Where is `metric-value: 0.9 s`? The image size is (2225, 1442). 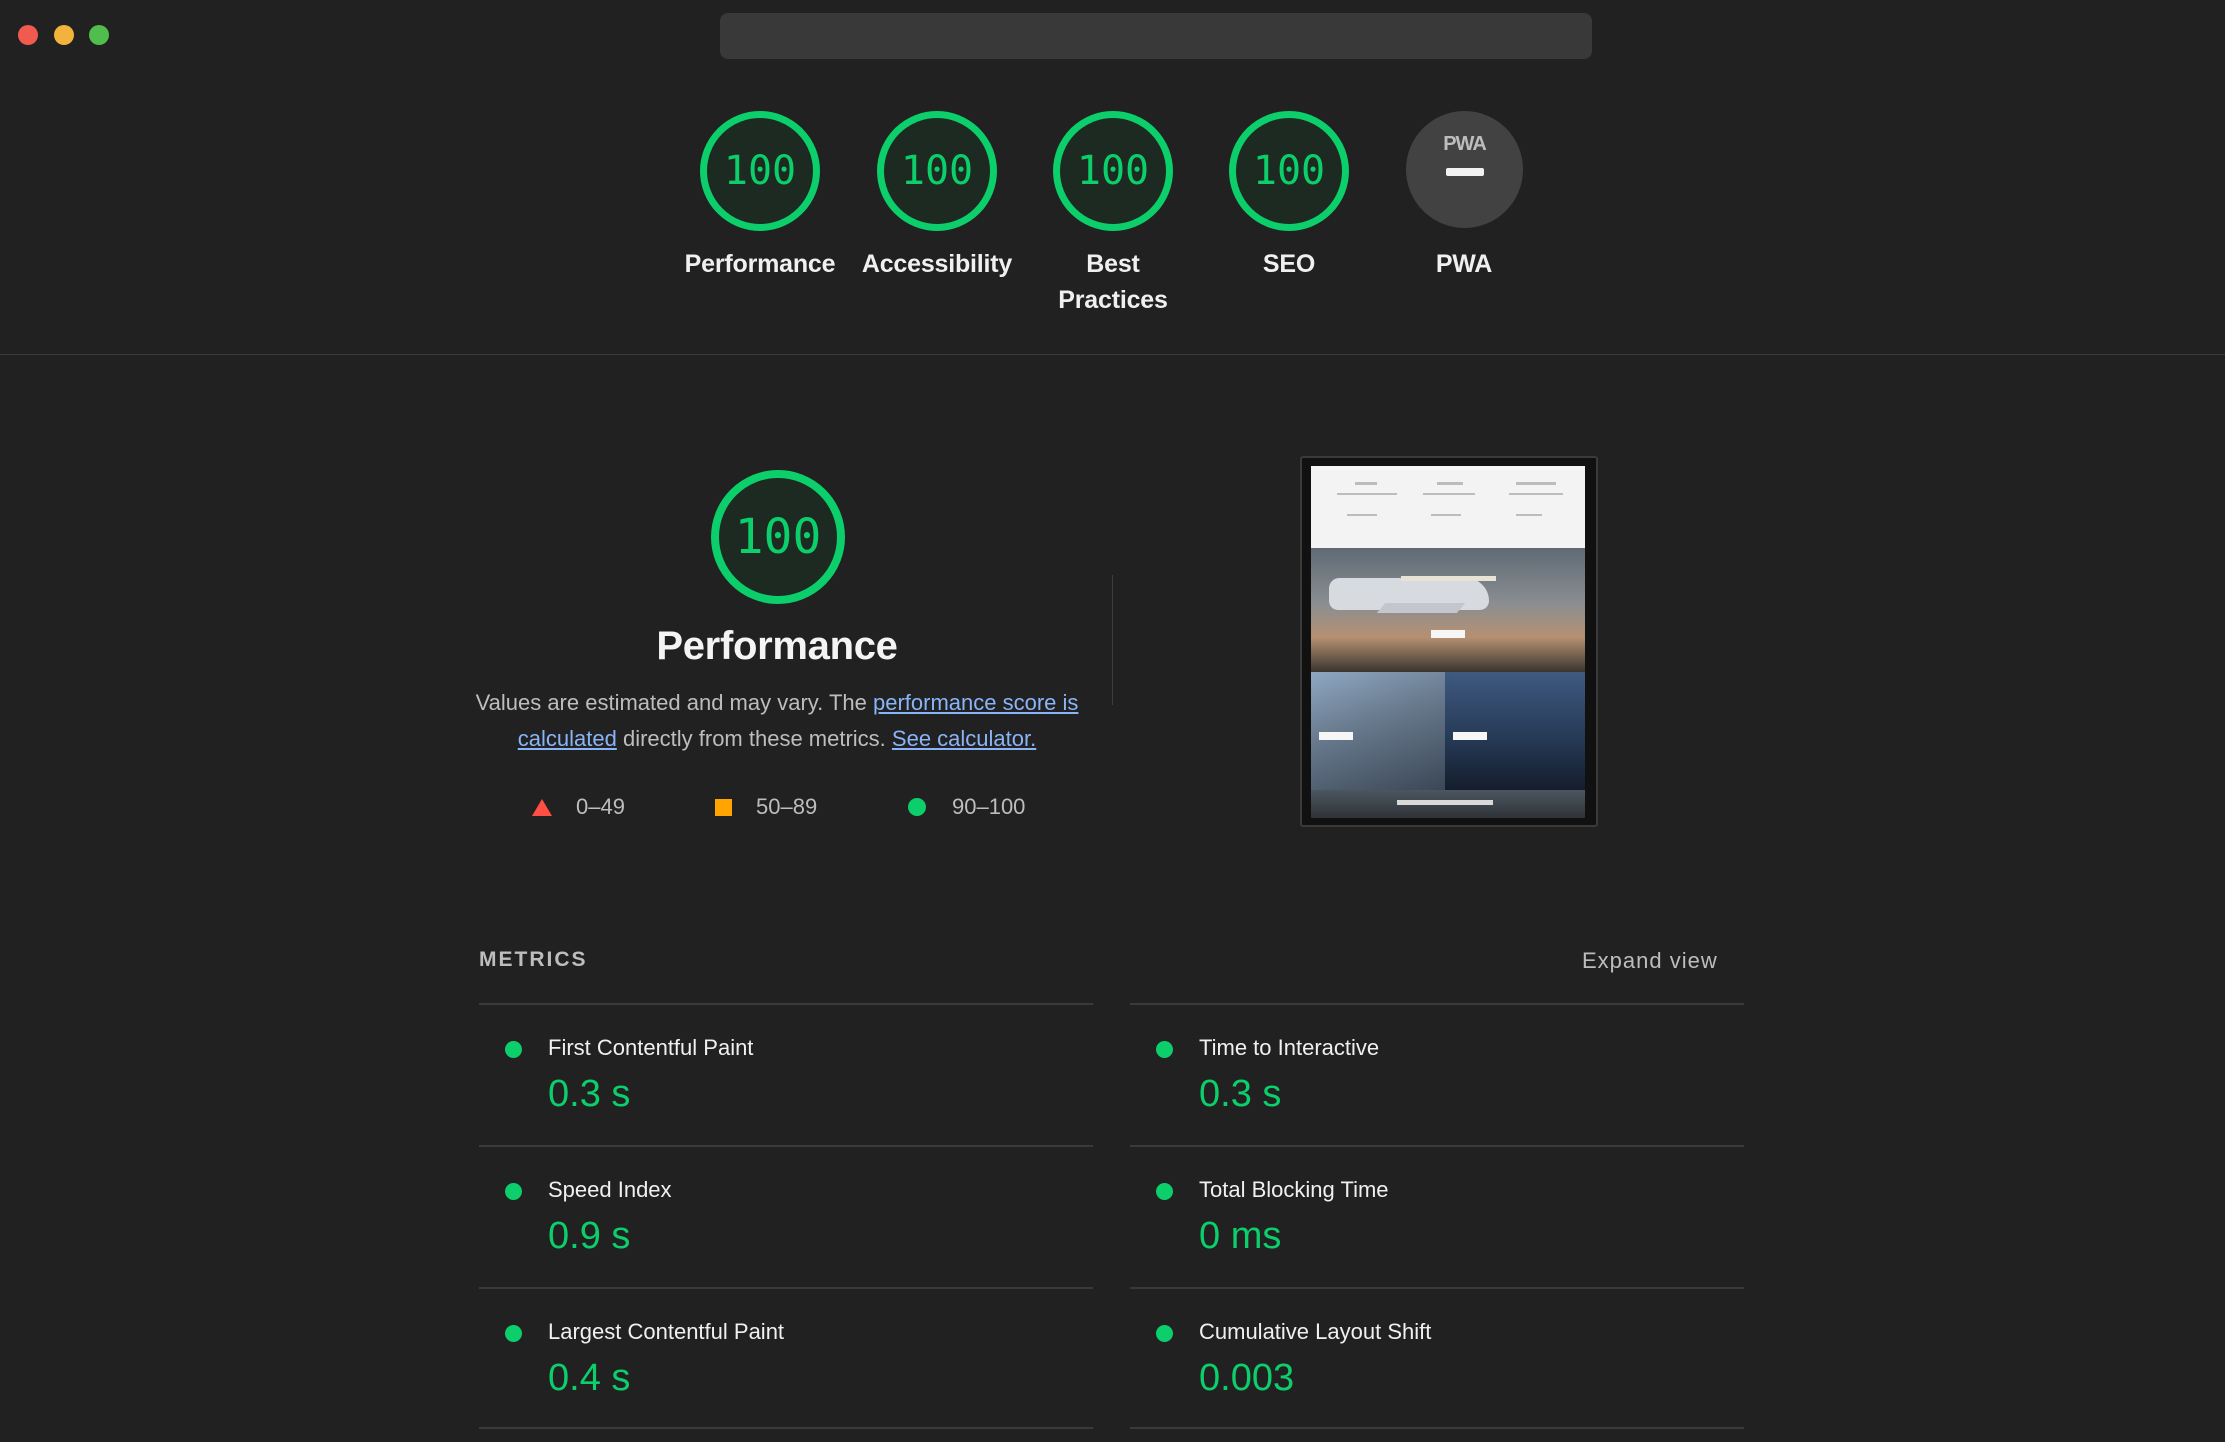 metric-value: 0.9 s is located at coordinates (589, 1236).